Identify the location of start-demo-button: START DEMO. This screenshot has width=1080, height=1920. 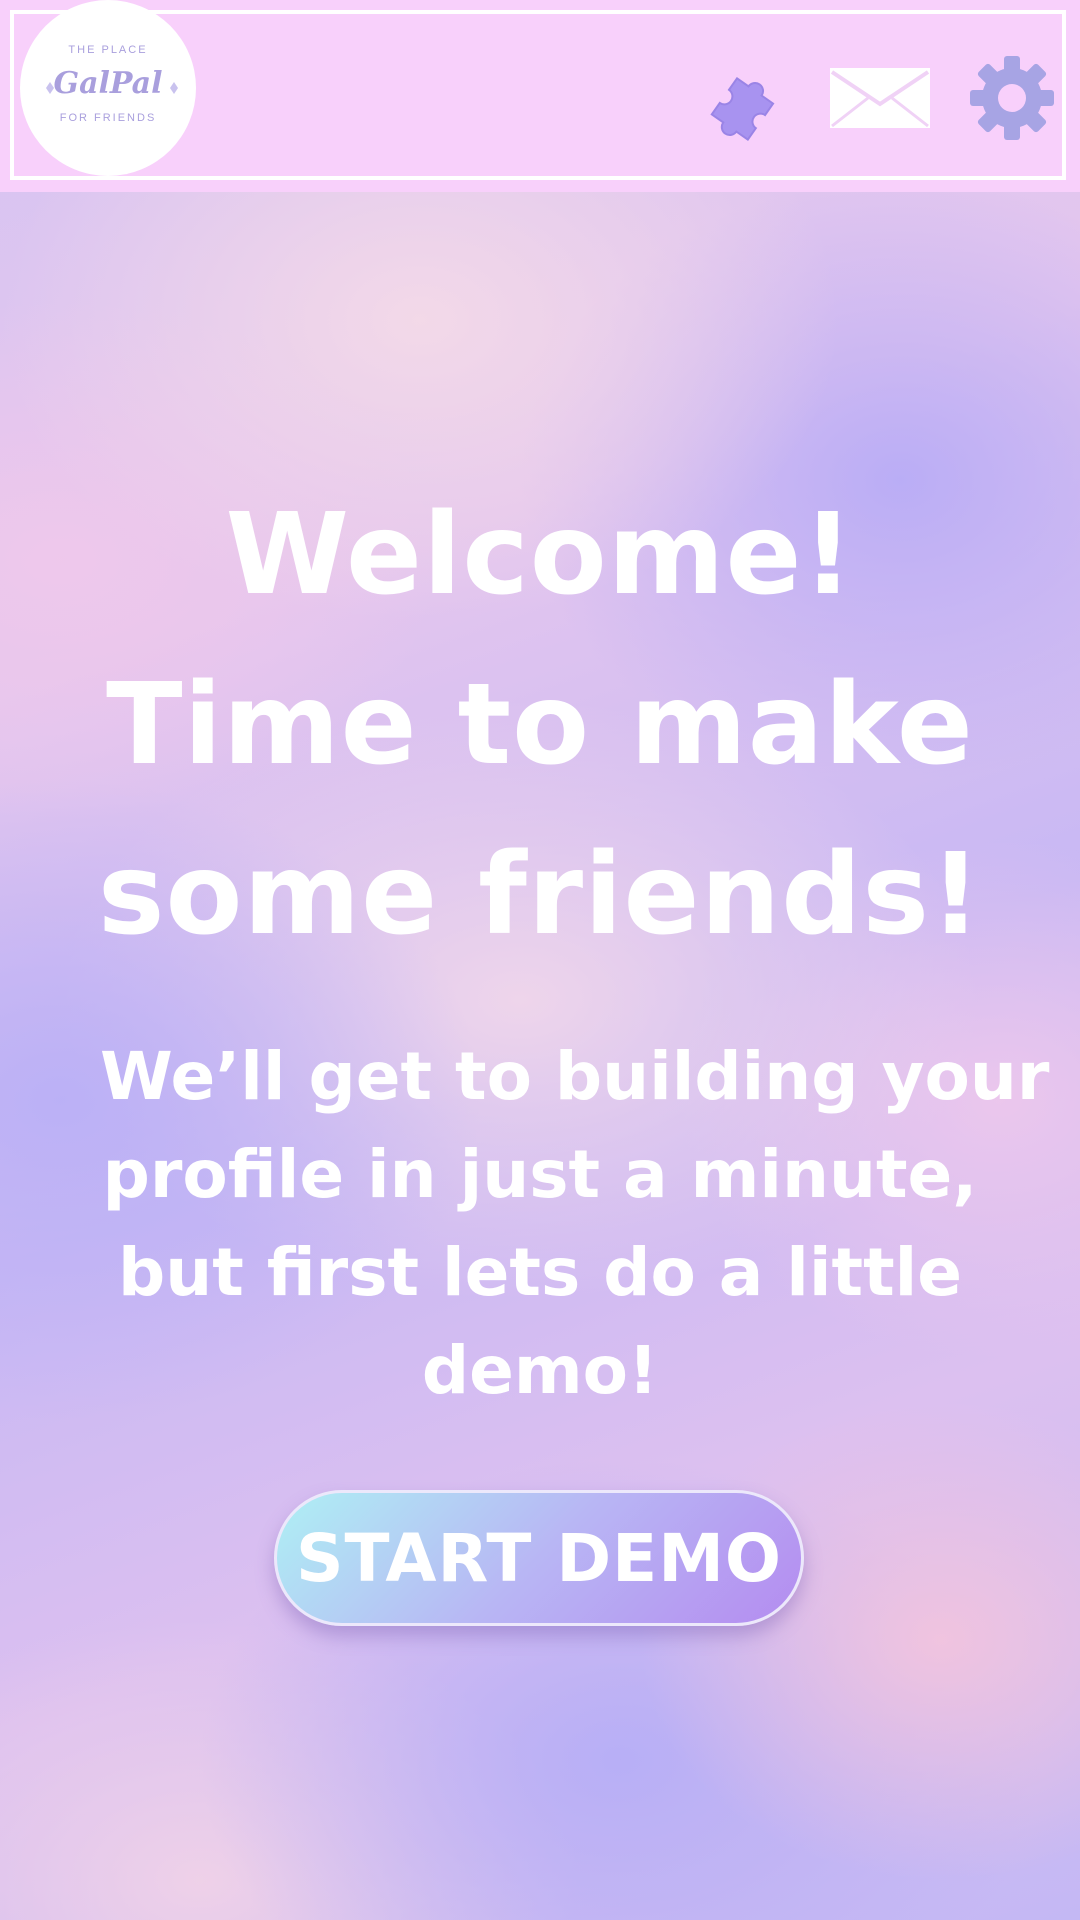
(539, 1558).